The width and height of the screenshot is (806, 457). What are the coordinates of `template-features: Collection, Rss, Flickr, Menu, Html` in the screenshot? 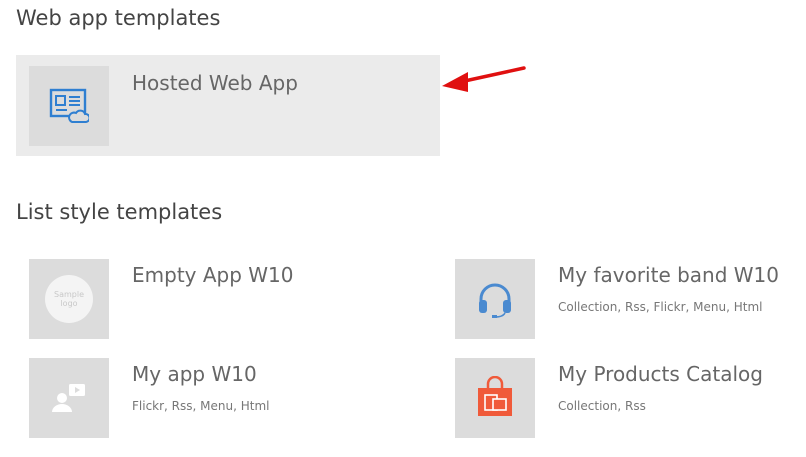 It's located at (660, 307).